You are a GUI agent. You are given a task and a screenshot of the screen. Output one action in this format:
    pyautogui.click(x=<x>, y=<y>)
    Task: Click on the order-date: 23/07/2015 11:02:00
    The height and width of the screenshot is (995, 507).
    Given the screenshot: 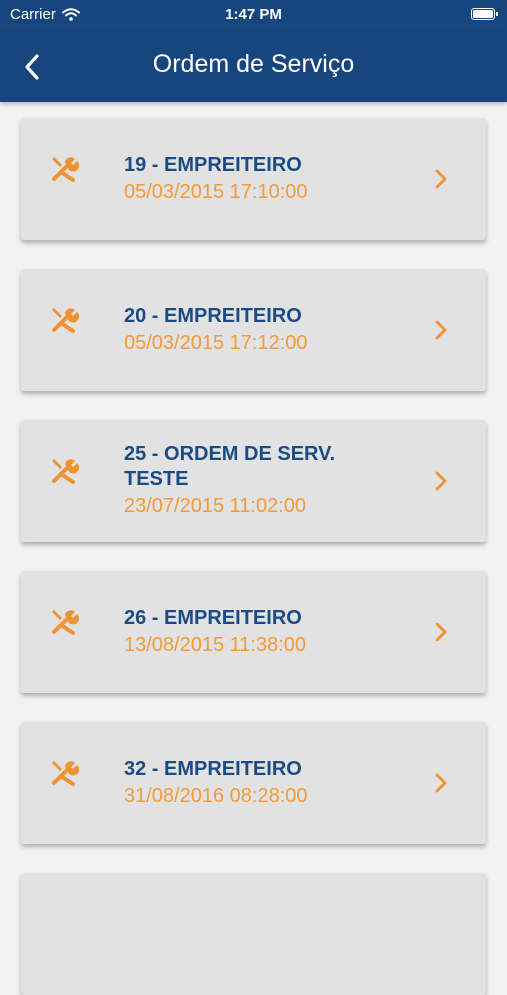 What is the action you would take?
    pyautogui.click(x=215, y=506)
    